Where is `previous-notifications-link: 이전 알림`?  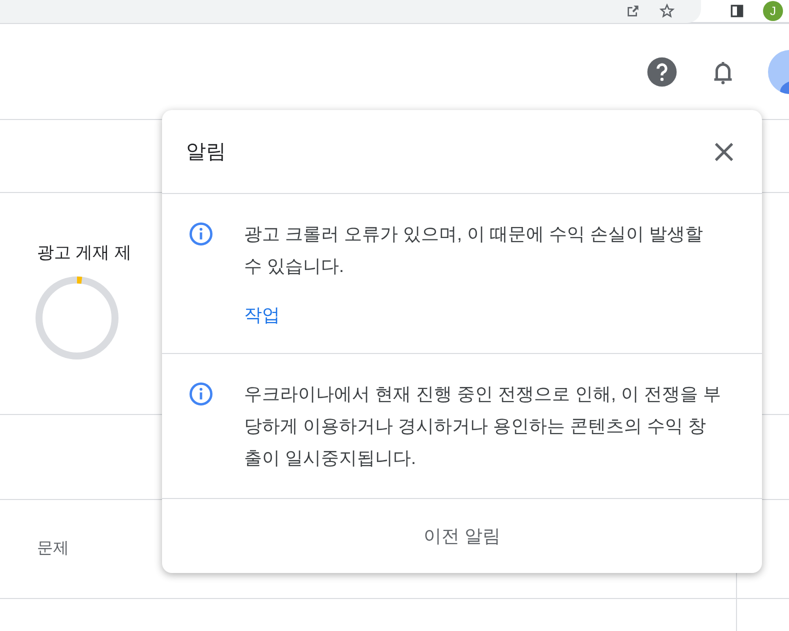 previous-notifications-link: 이전 알림 is located at coordinates (461, 536).